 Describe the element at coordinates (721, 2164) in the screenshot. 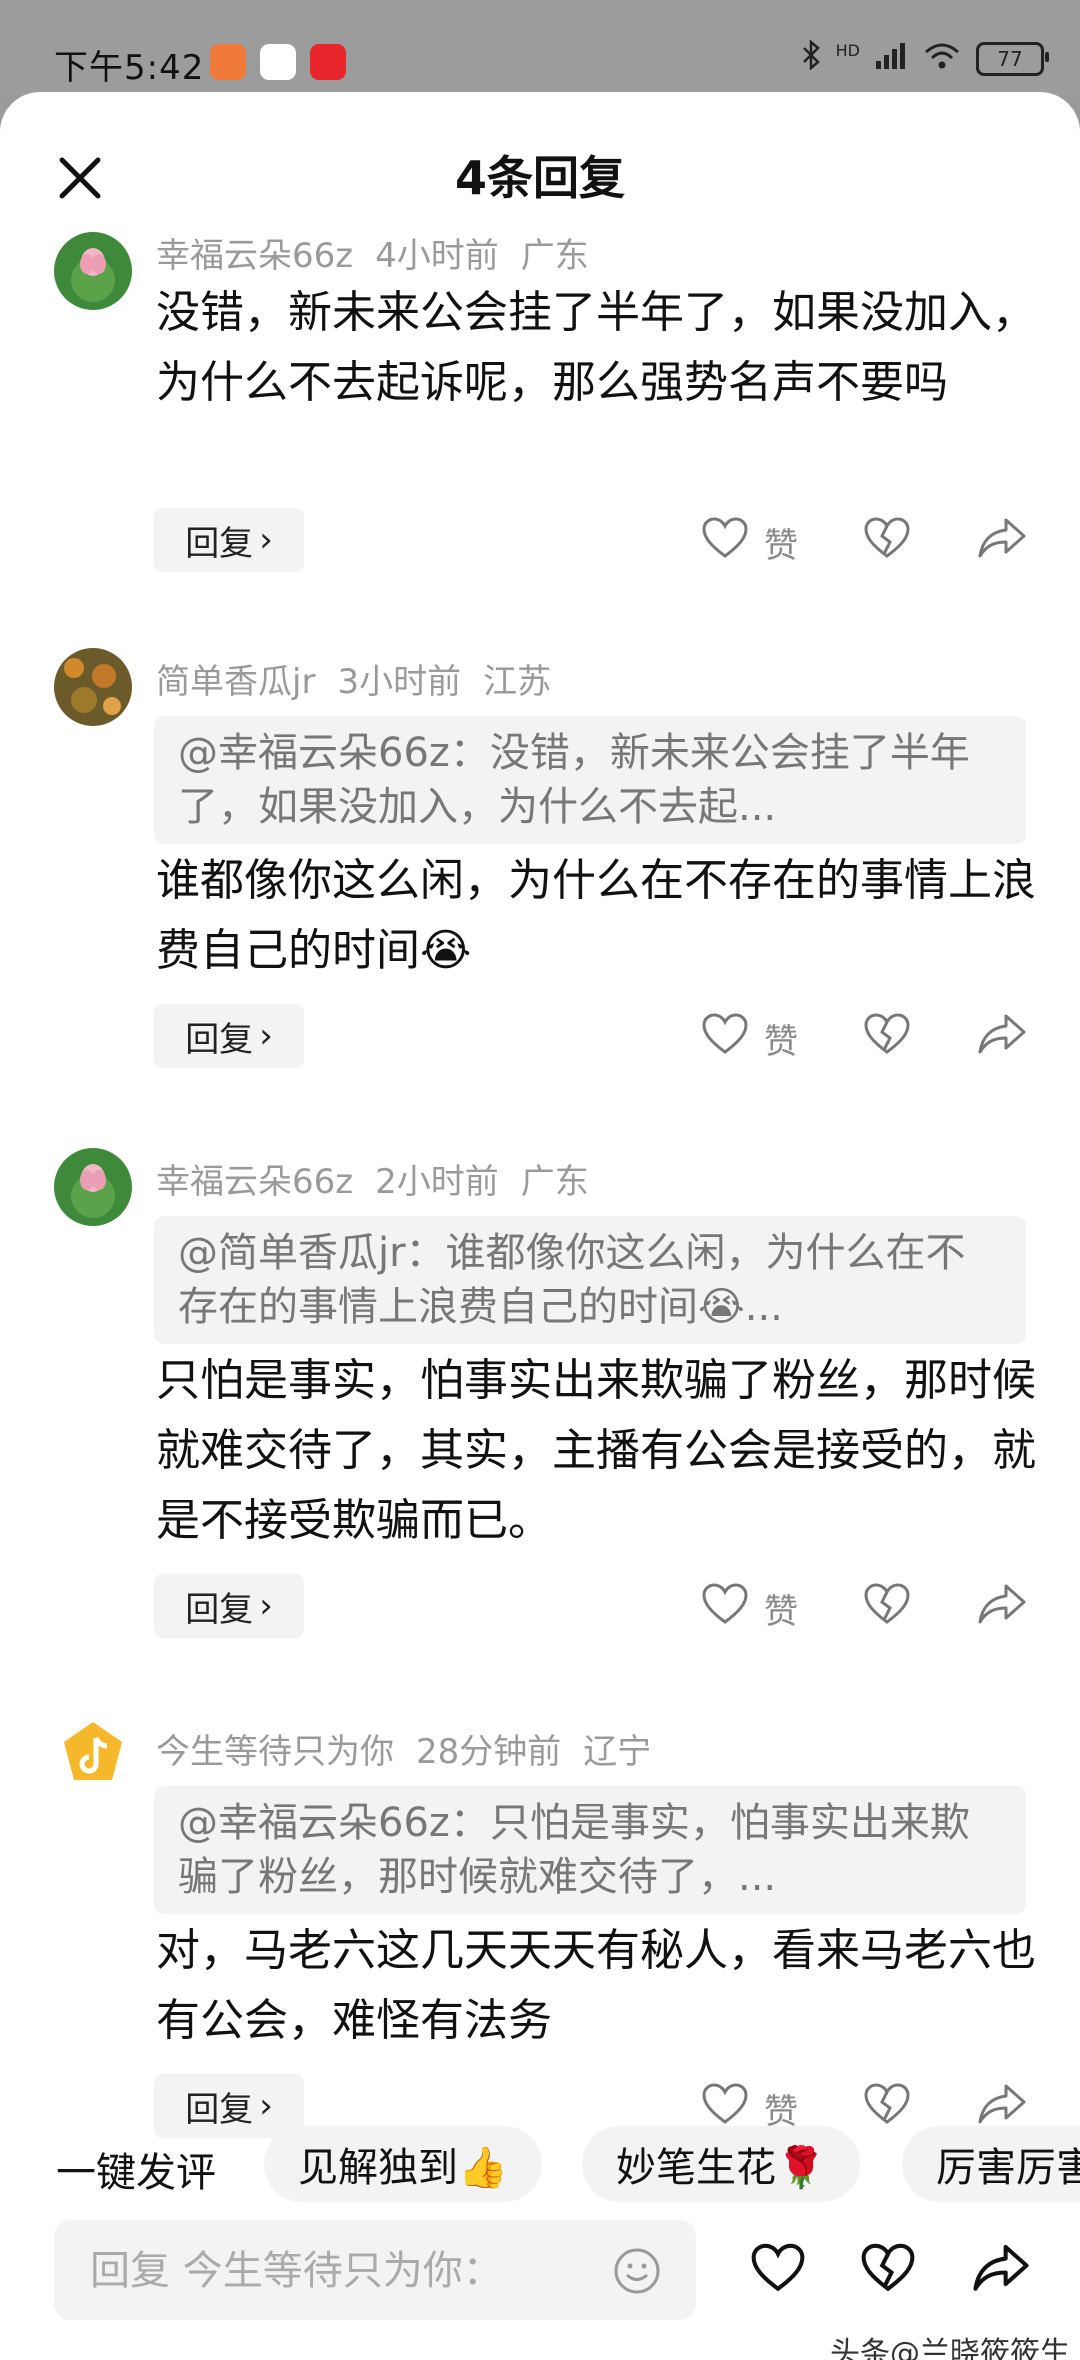

I see `quick-comment-chip: 妙笔生花🌹` at that location.